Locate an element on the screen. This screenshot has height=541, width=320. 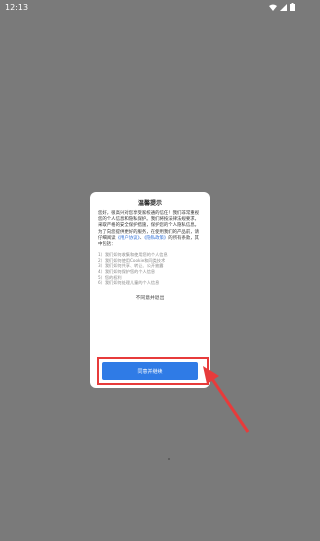
wifi-icon is located at coordinates (273, 7).